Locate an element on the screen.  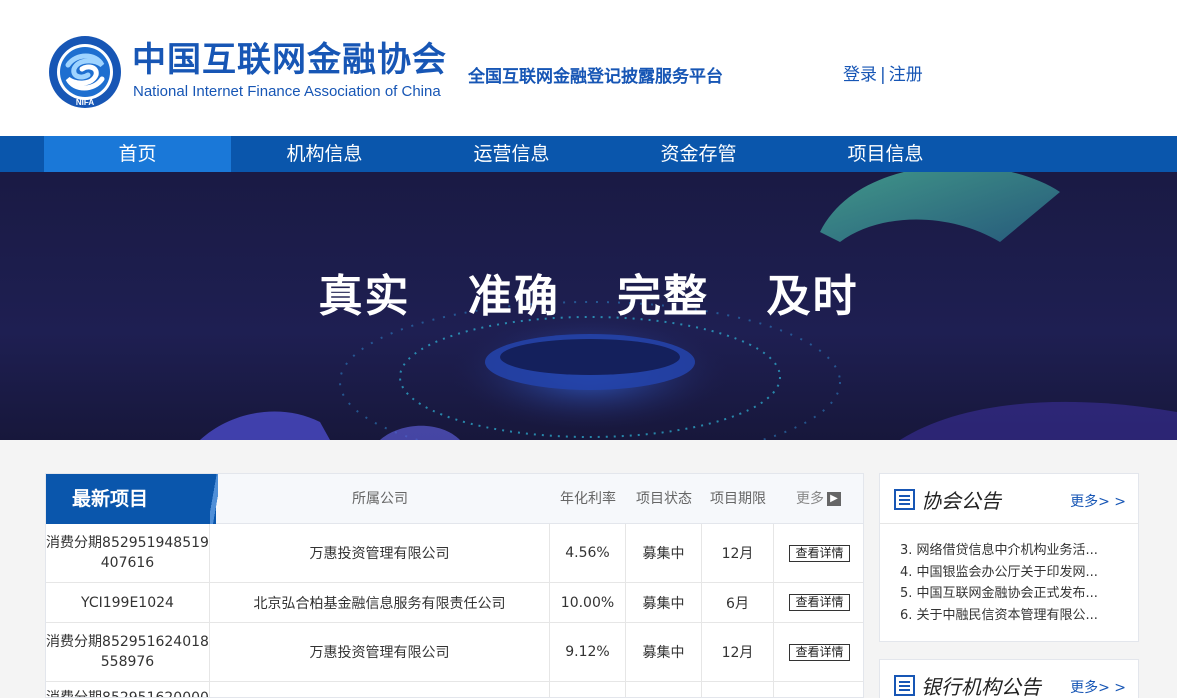
slogan-word: 真实 is located at coordinates (364, 296).